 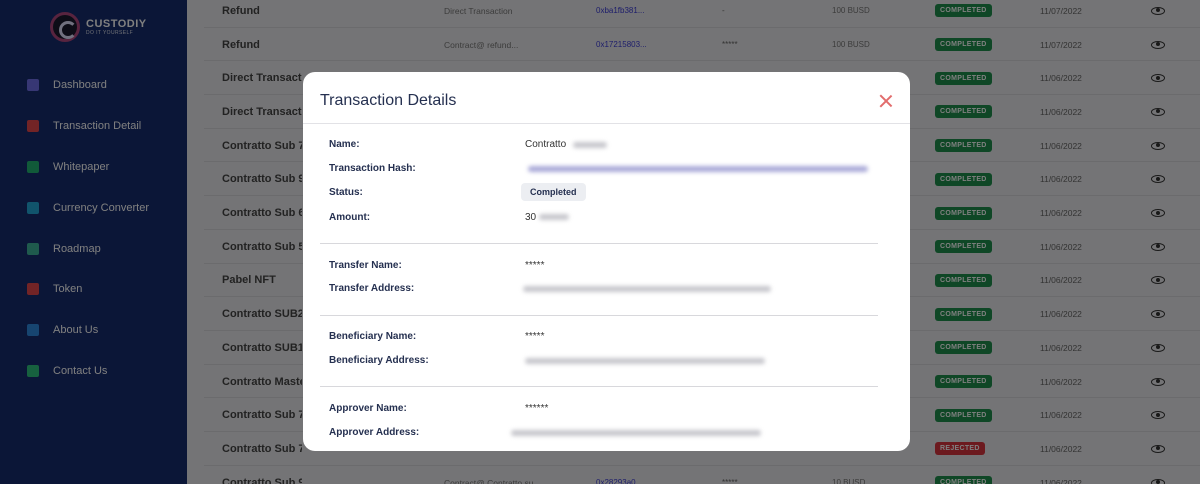 What do you see at coordinates (379, 360) in the screenshot?
I see `beneficiary-address-label: Beneficiary Address:` at bounding box center [379, 360].